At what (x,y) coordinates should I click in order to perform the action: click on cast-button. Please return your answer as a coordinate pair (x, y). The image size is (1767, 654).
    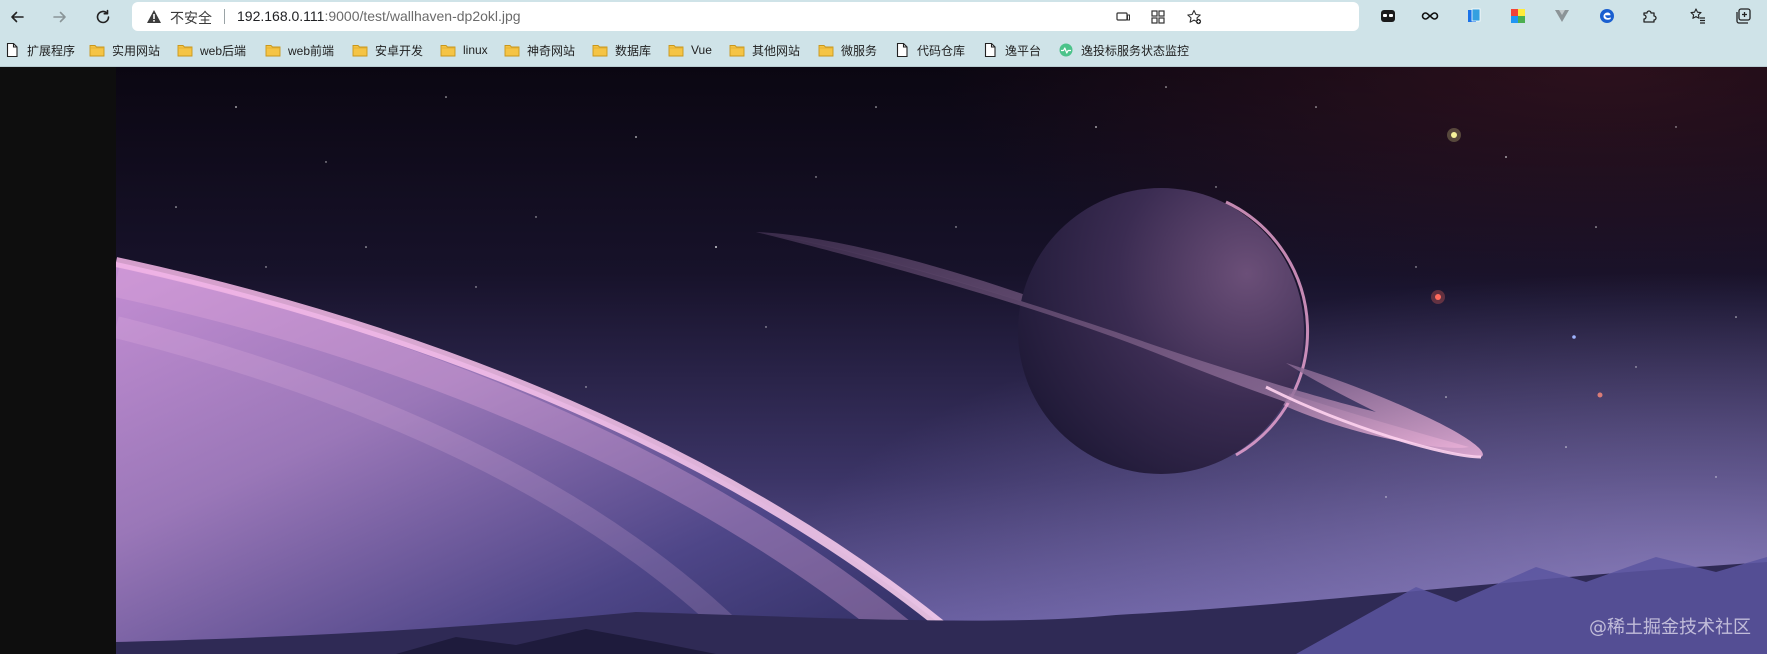
    Looking at the image, I should click on (1123, 17).